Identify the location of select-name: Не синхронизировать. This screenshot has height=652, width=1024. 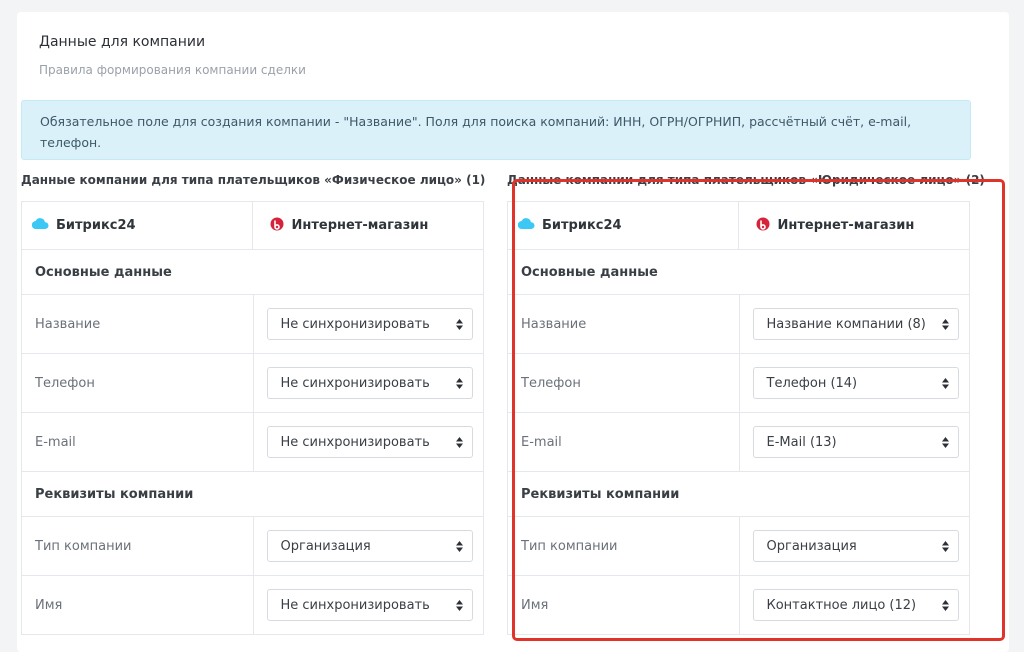
(369, 324).